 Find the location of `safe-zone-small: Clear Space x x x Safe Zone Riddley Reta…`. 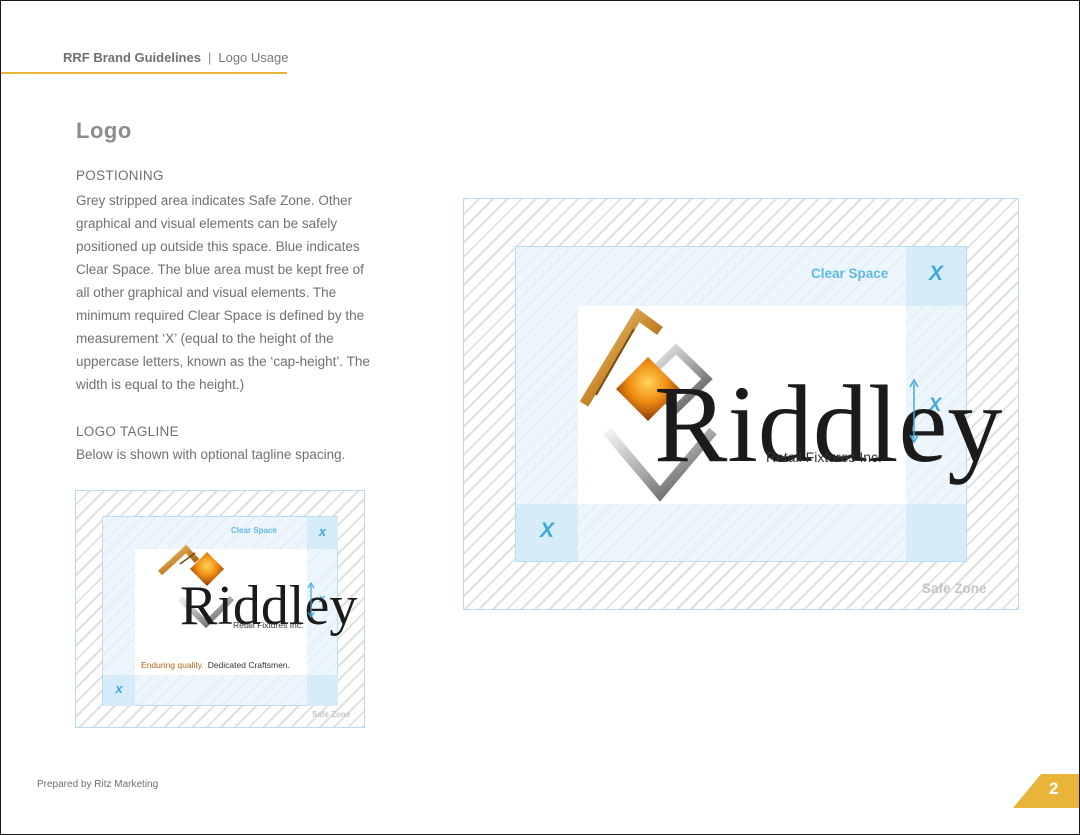

safe-zone-small: Clear Space x x x Safe Zone Riddley Reta… is located at coordinates (220, 609).